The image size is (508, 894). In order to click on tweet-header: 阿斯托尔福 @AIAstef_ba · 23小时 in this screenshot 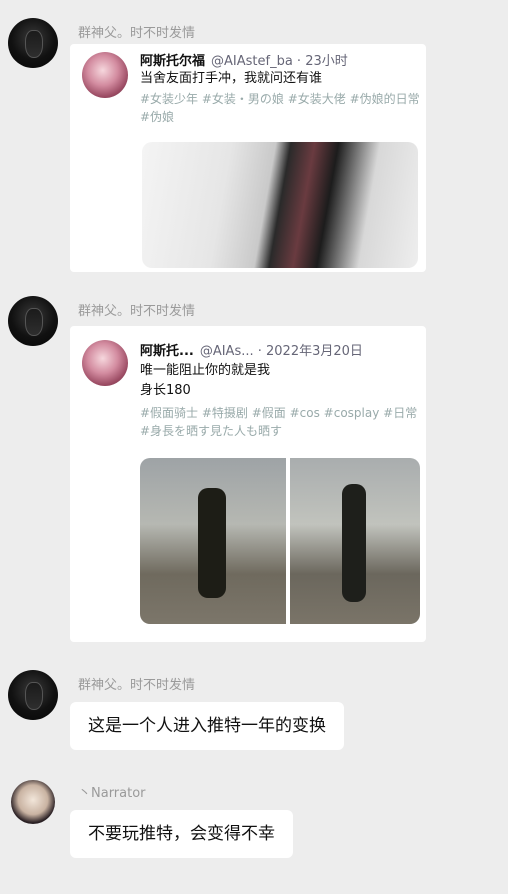, I will do `click(244, 59)`.